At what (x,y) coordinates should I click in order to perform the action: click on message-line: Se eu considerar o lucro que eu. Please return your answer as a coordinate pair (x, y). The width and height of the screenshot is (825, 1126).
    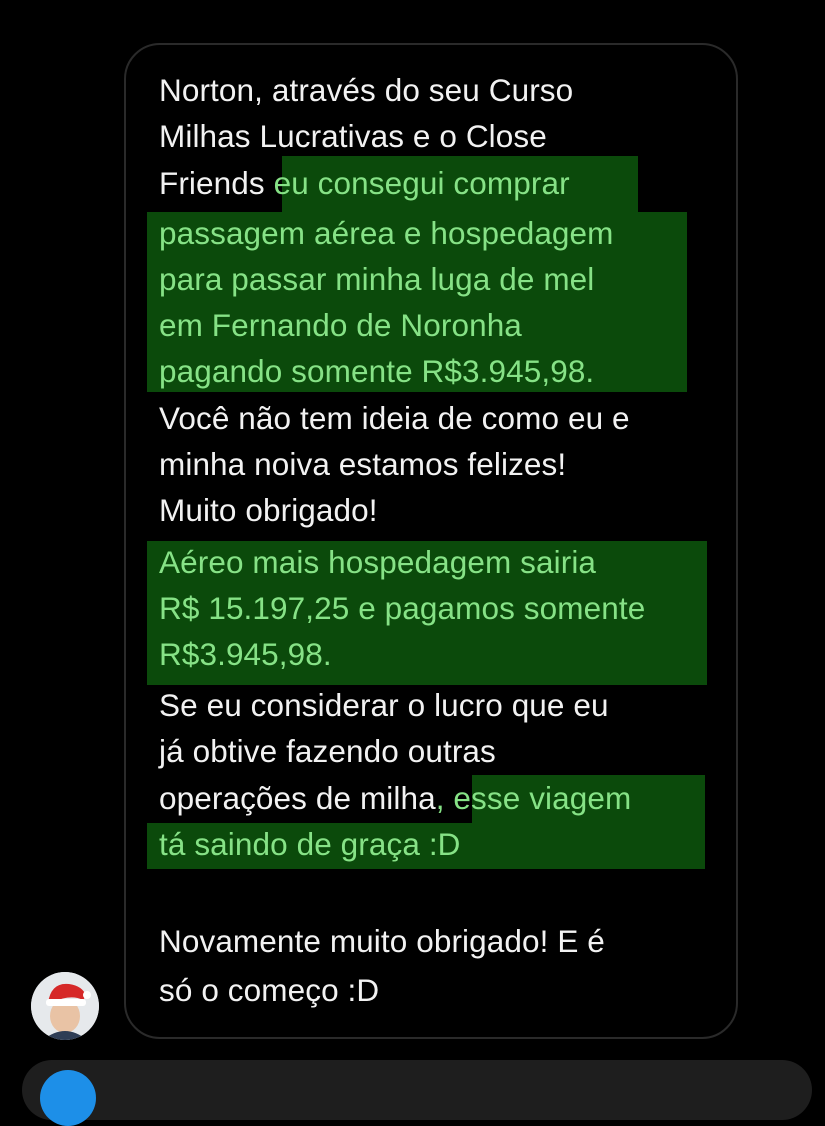
    Looking at the image, I should click on (384, 705).